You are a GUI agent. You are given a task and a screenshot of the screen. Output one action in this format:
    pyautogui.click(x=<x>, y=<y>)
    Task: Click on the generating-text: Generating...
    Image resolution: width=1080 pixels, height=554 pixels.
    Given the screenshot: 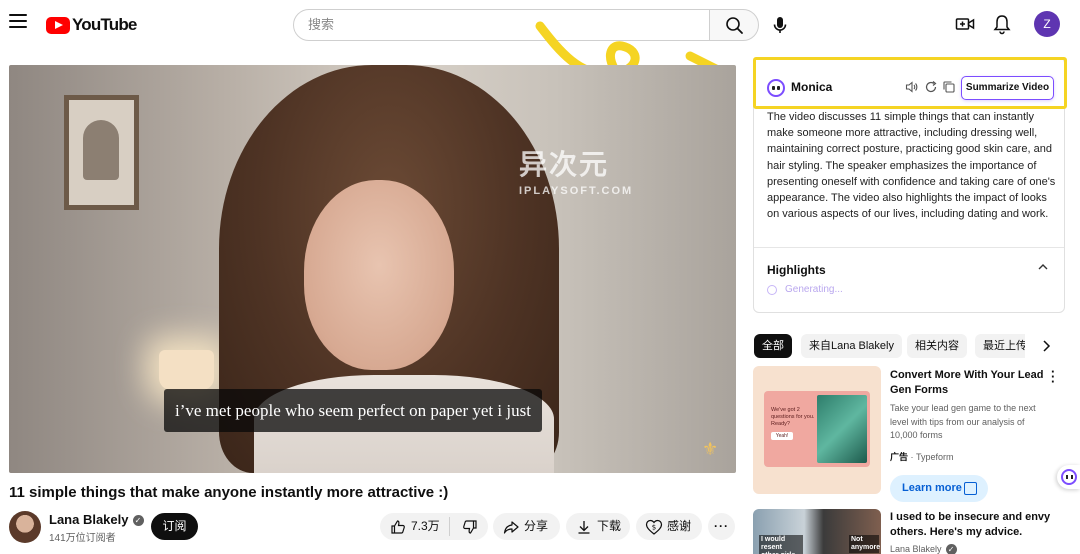 What is the action you would take?
    pyautogui.click(x=814, y=289)
    